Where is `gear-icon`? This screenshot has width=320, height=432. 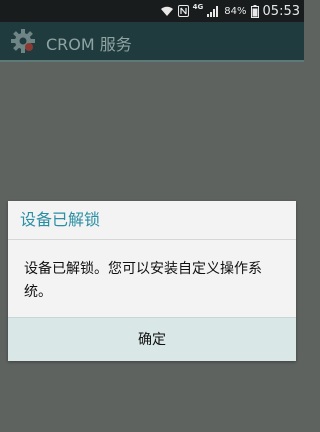
gear-icon is located at coordinates (23, 41).